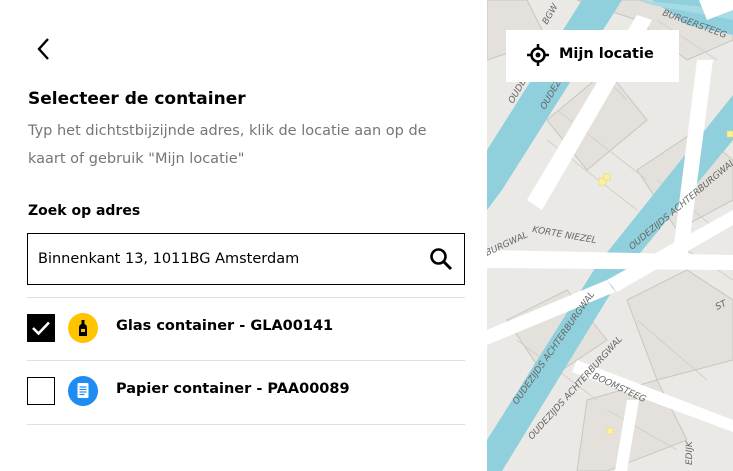  I want to click on crosshair-icon, so click(538, 55).